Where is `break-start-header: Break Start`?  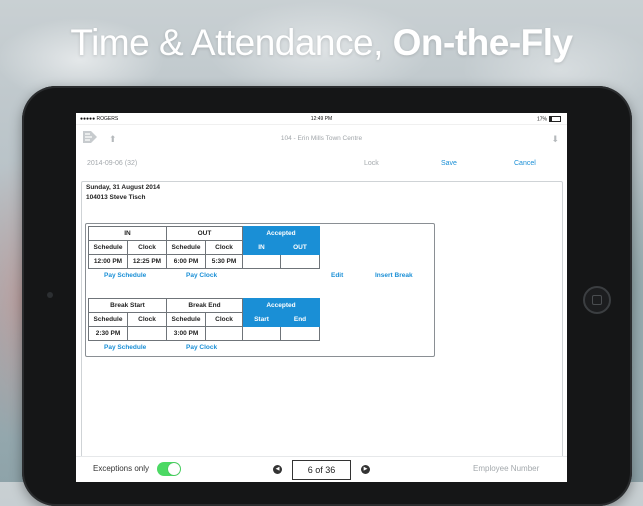 break-start-header: Break Start is located at coordinates (127, 305).